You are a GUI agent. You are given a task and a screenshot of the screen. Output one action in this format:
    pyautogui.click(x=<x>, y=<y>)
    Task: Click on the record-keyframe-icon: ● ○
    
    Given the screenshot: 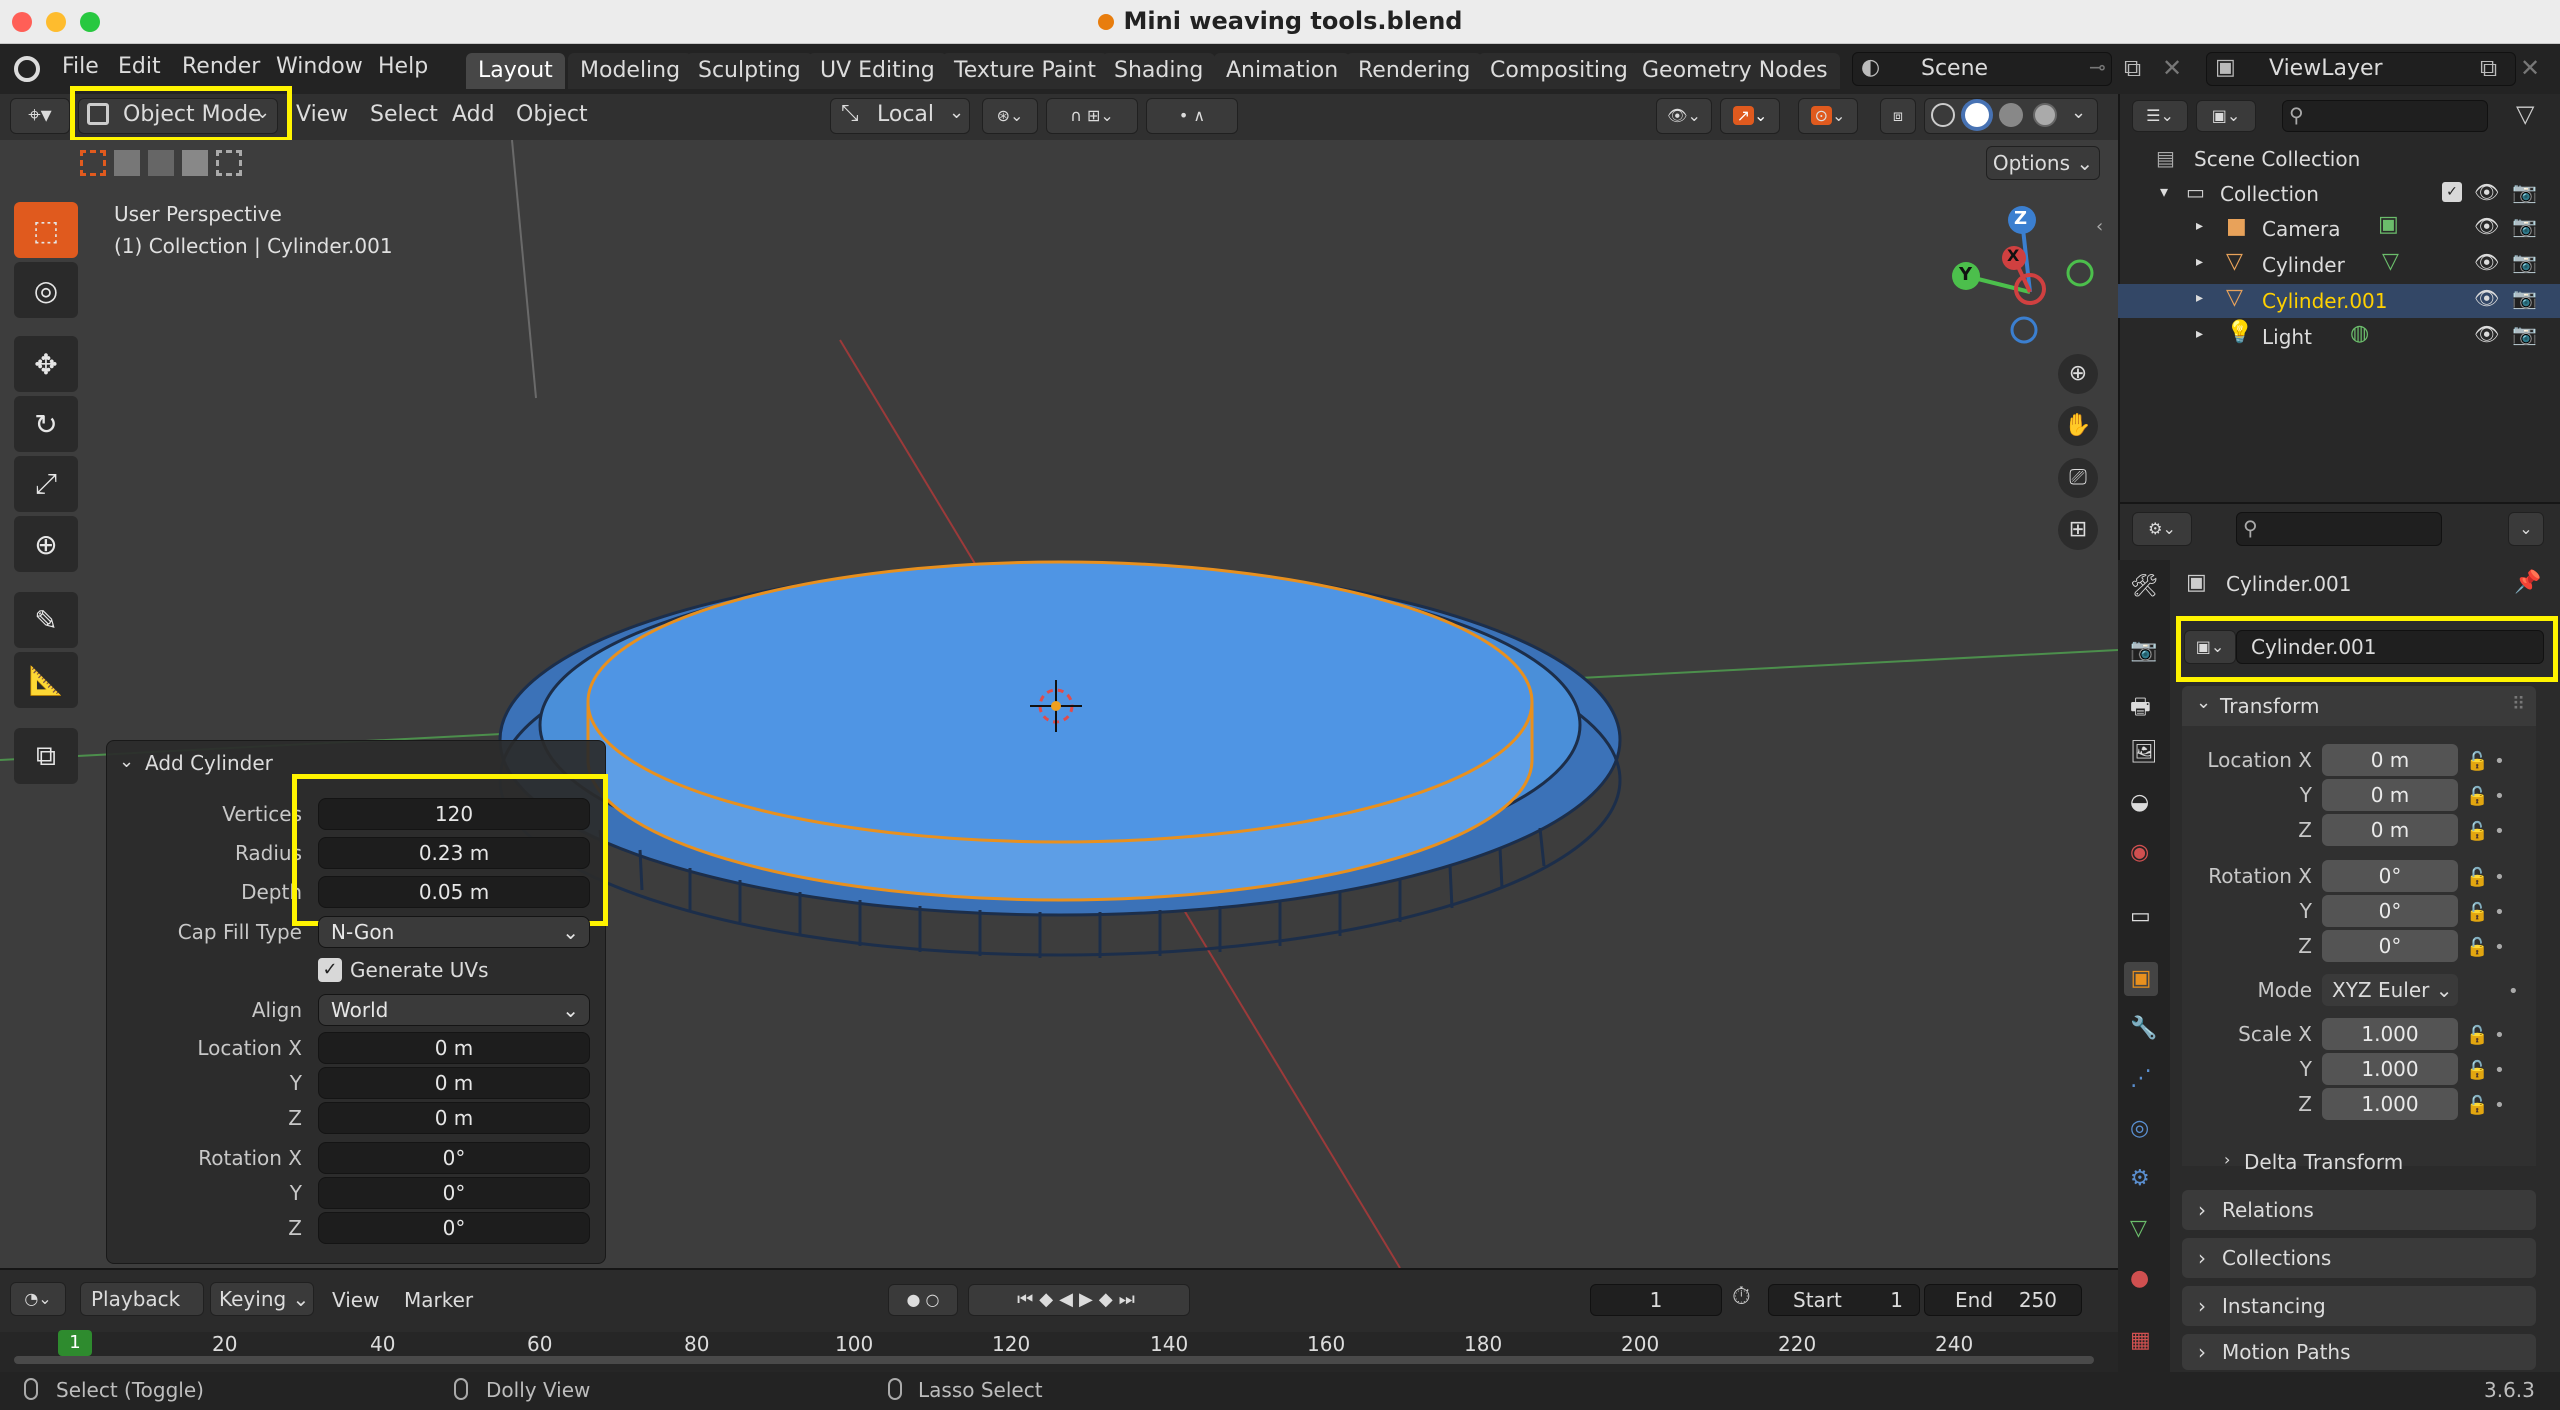 What is the action you would take?
    pyautogui.click(x=923, y=1300)
    